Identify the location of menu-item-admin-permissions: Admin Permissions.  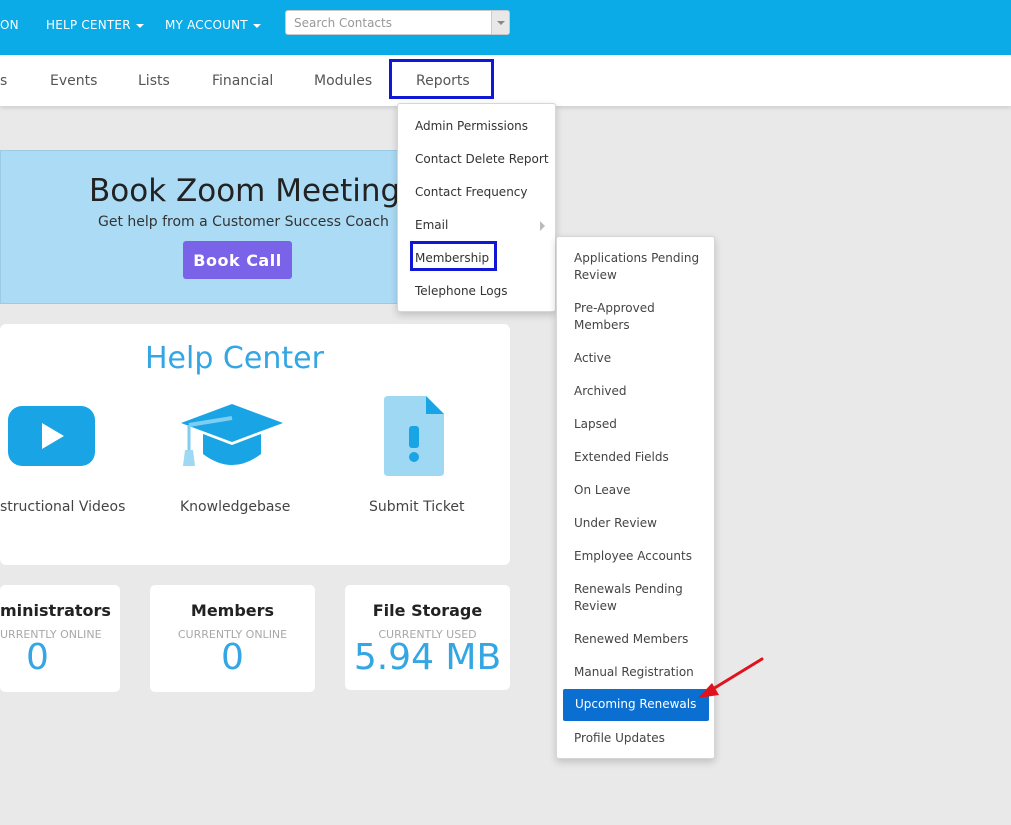
(471, 126).